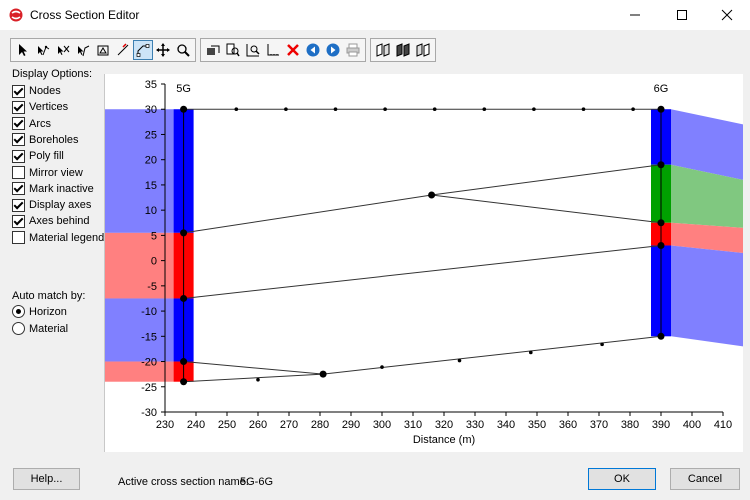 The width and height of the screenshot is (750, 500). Describe the element at coordinates (353, 50) in the screenshot. I see `print-button` at that location.